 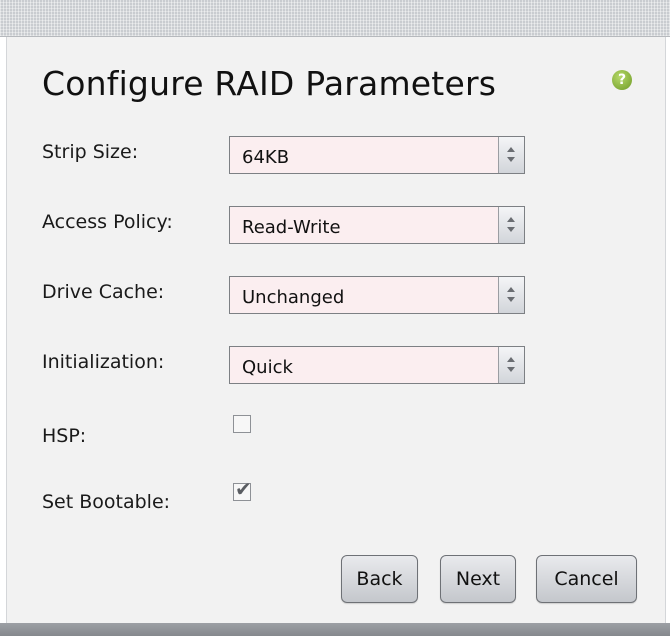 What do you see at coordinates (107, 222) in the screenshot?
I see `access-policy-label: Access Policy:` at bounding box center [107, 222].